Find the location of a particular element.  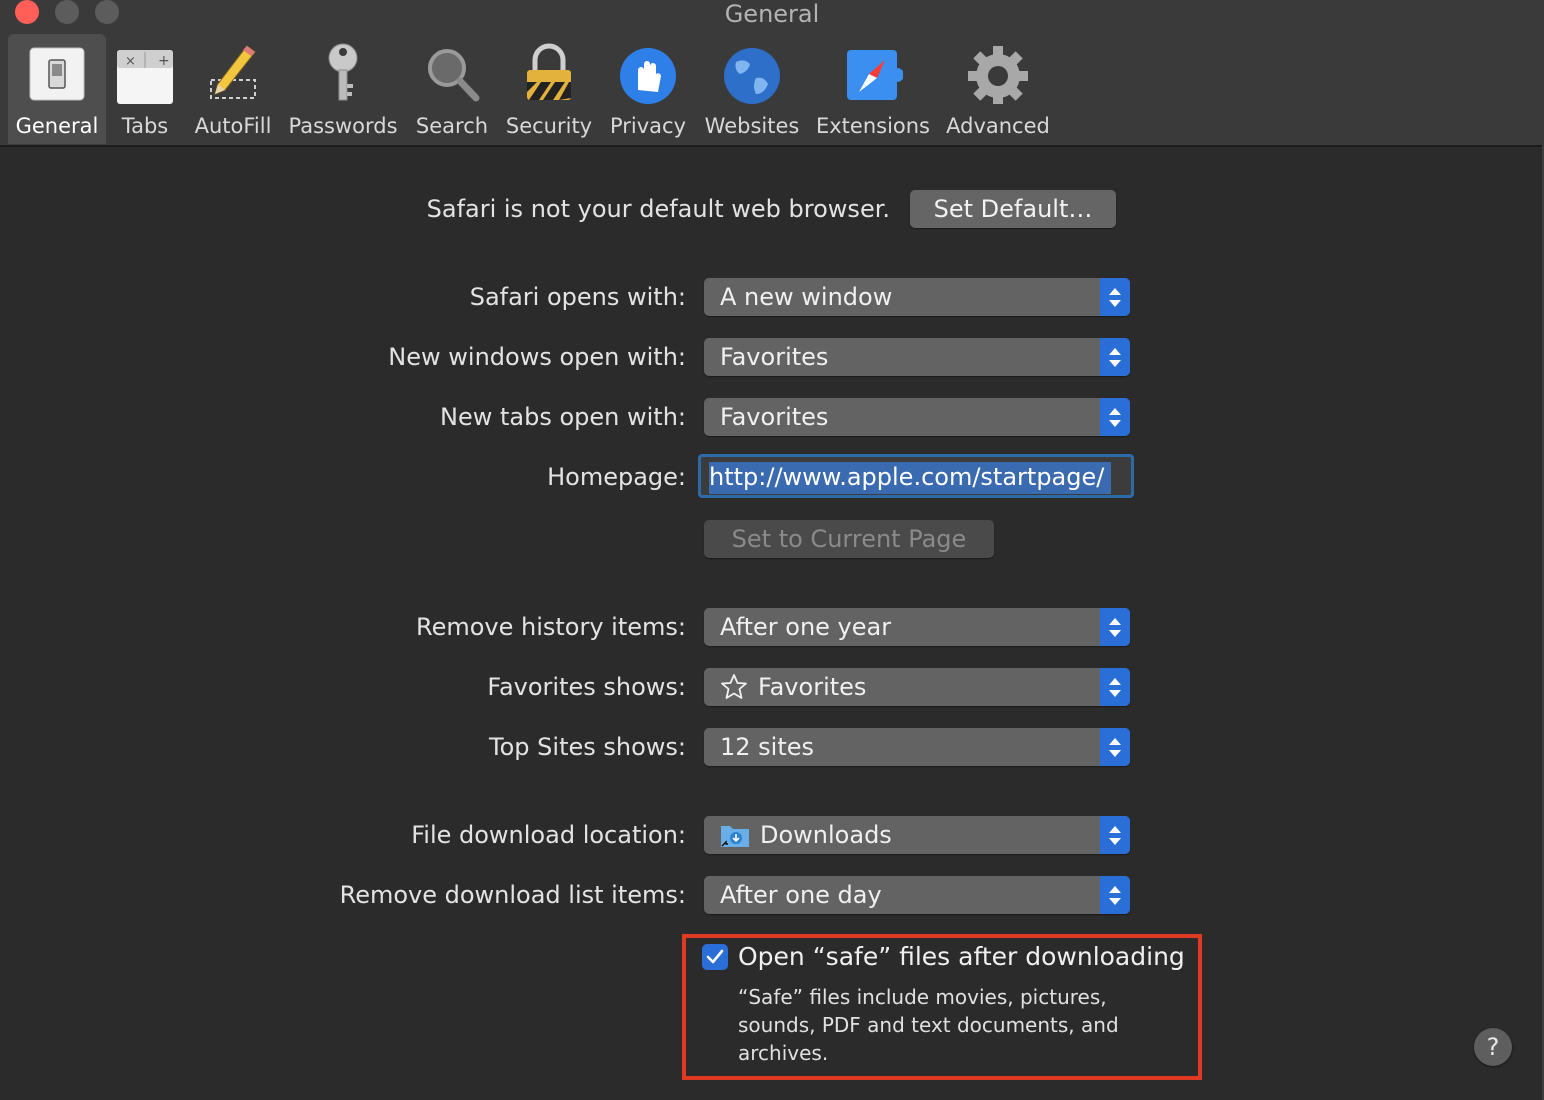

window-title: General is located at coordinates (772, 14).